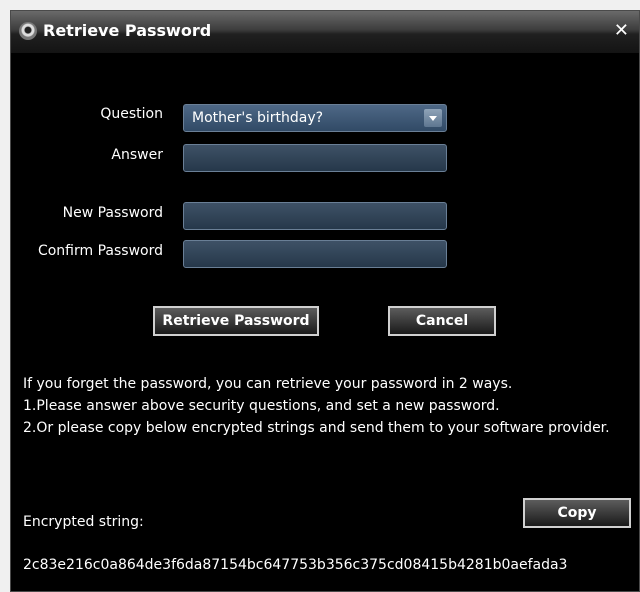 The image size is (640, 592). What do you see at coordinates (100, 251) in the screenshot?
I see `confirm-password-label: Confirm Password` at bounding box center [100, 251].